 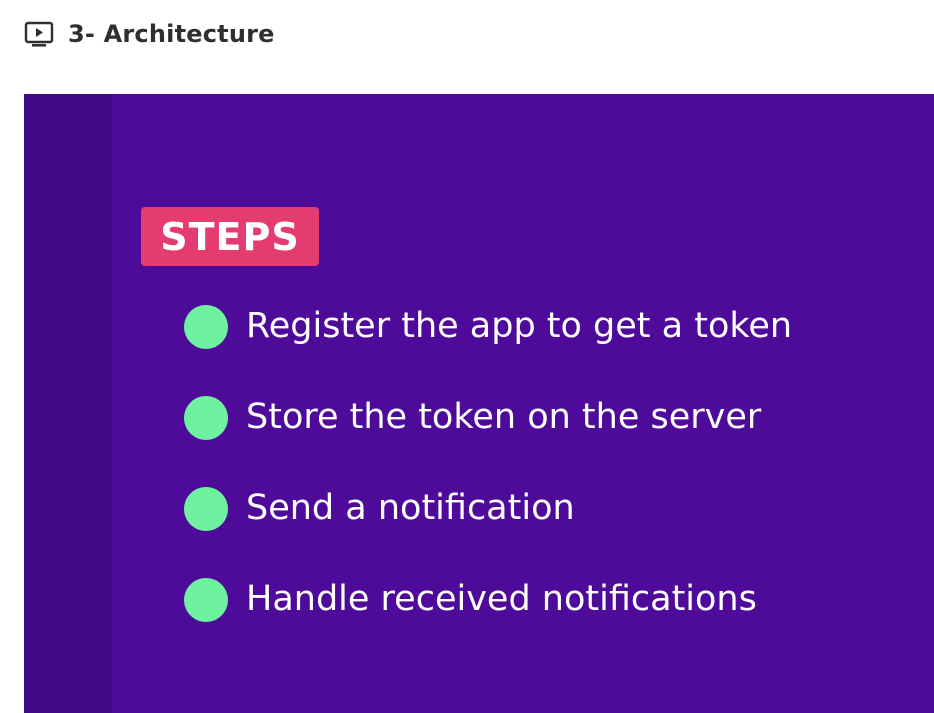 I want to click on step-text: Send a notification, so click(x=410, y=508).